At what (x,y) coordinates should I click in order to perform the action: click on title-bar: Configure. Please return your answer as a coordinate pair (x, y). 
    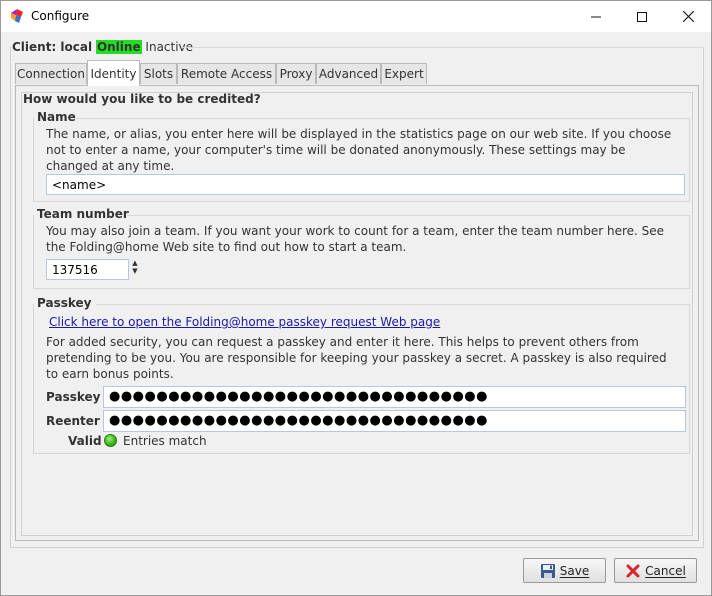
    Looking at the image, I should click on (356, 16).